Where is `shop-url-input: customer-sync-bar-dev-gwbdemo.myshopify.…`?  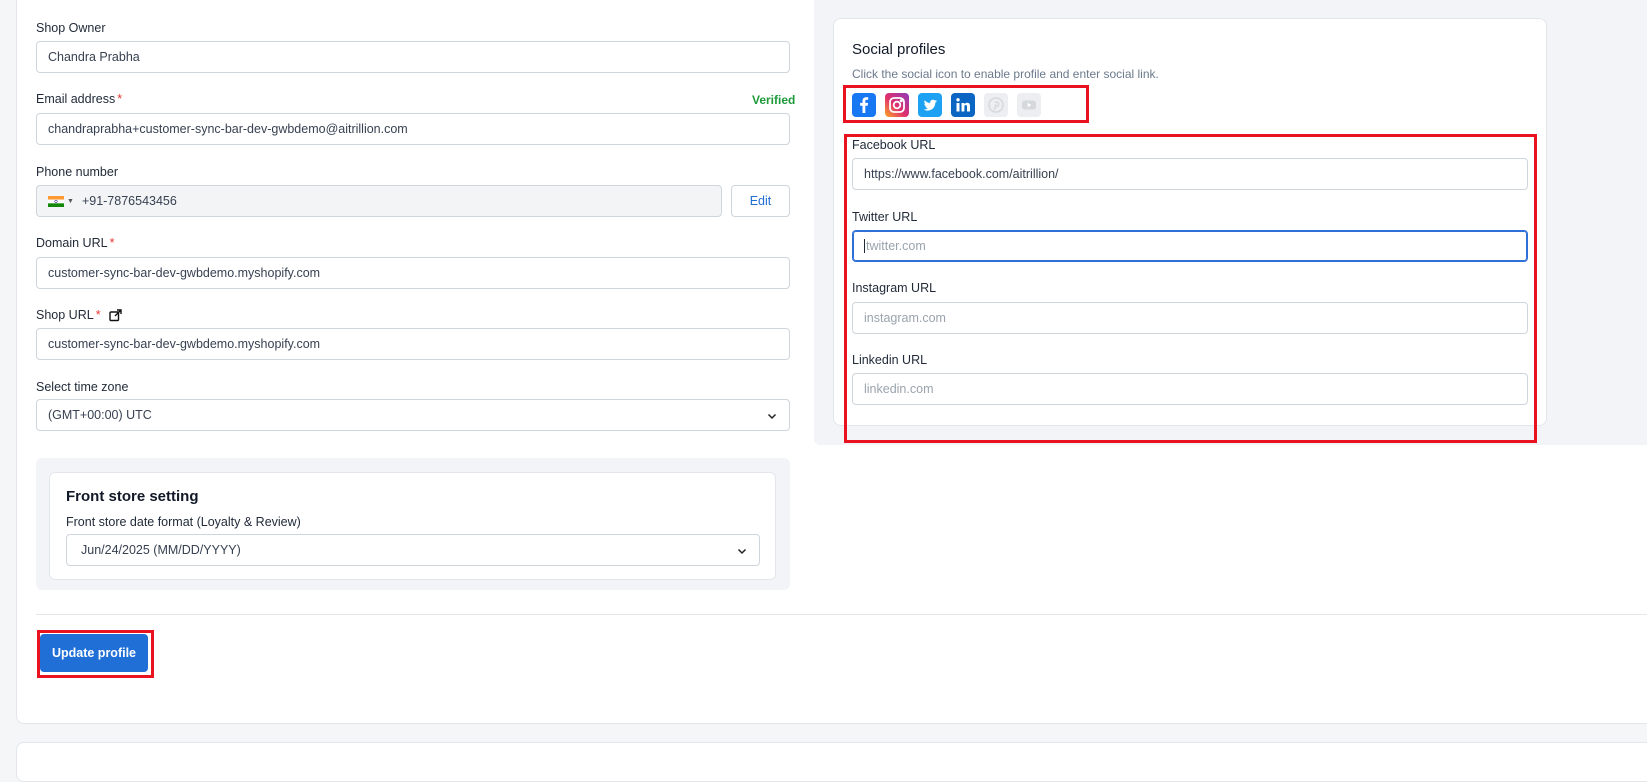 shop-url-input: customer-sync-bar-dev-gwbdemo.myshopify.… is located at coordinates (413, 344).